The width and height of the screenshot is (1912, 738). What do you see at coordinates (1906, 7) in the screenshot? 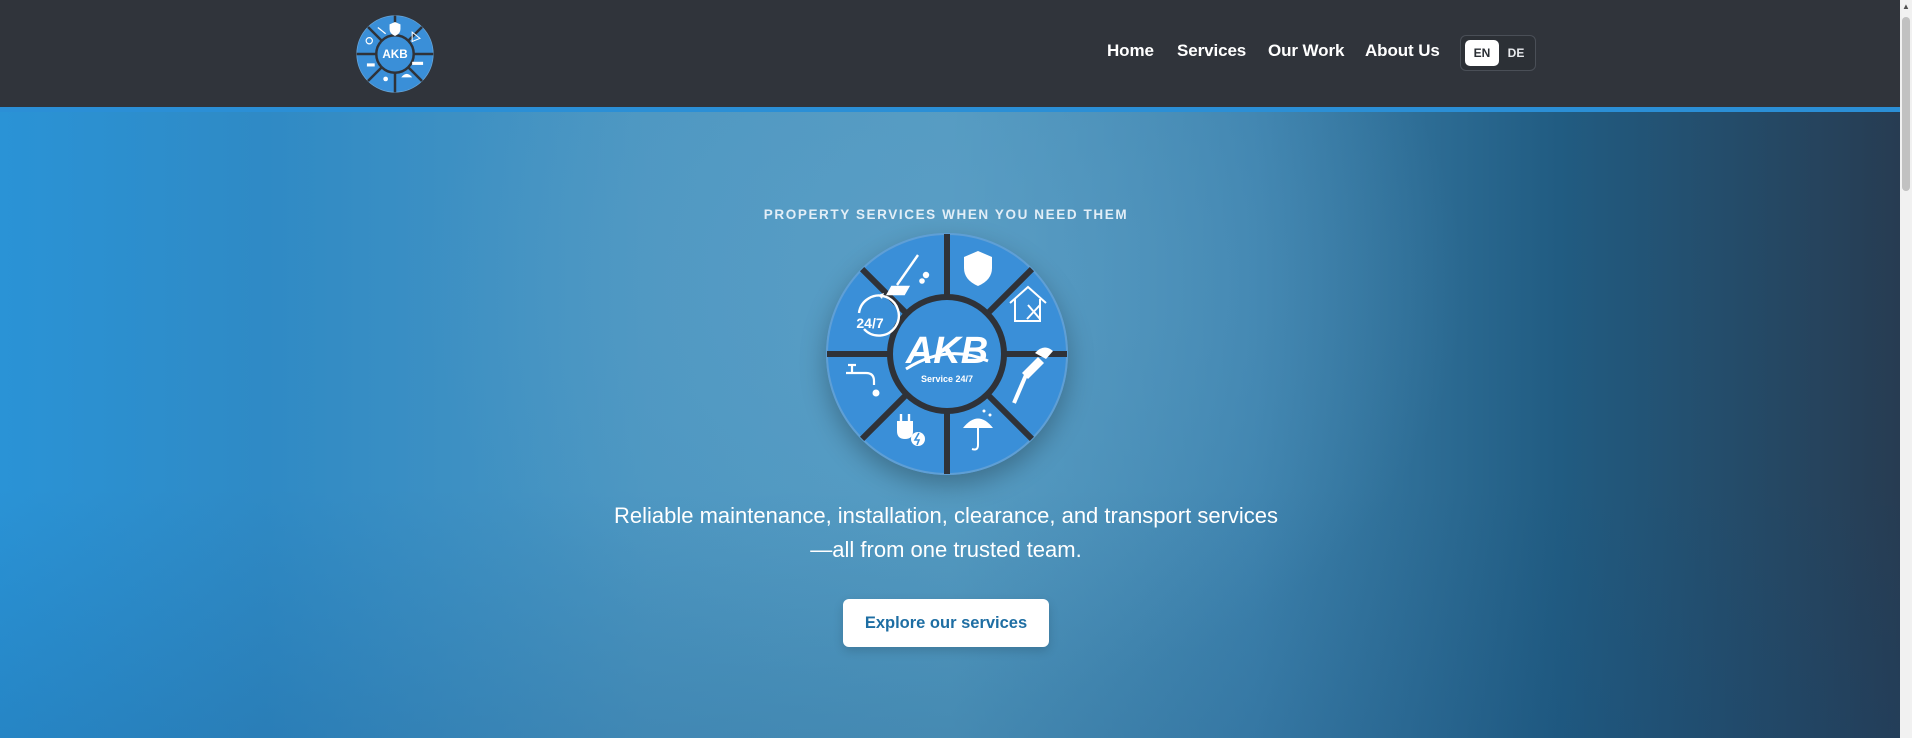
I see `scroll-up-arrow-icon: ▲` at bounding box center [1906, 7].